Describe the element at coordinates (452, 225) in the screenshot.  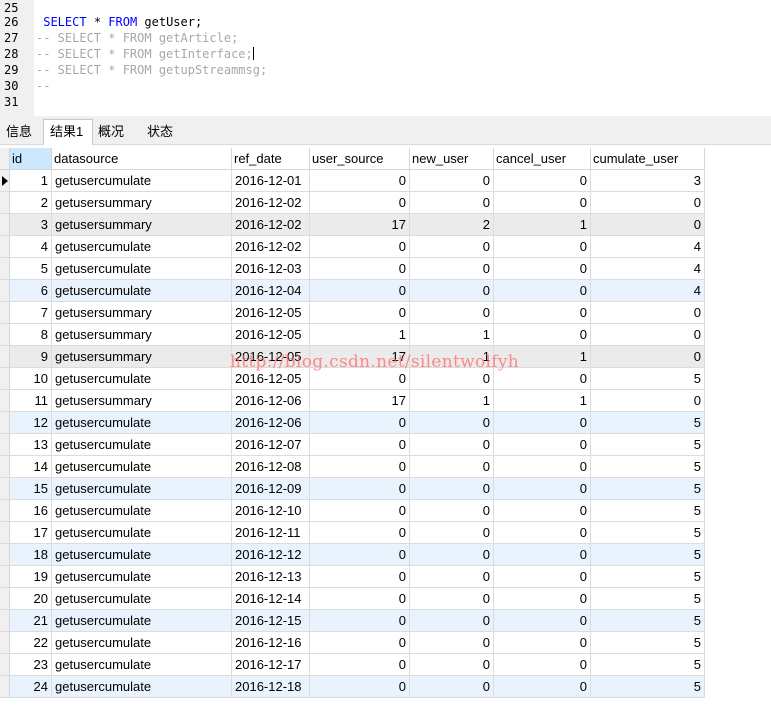
I see `cell-new-user: 2` at that location.